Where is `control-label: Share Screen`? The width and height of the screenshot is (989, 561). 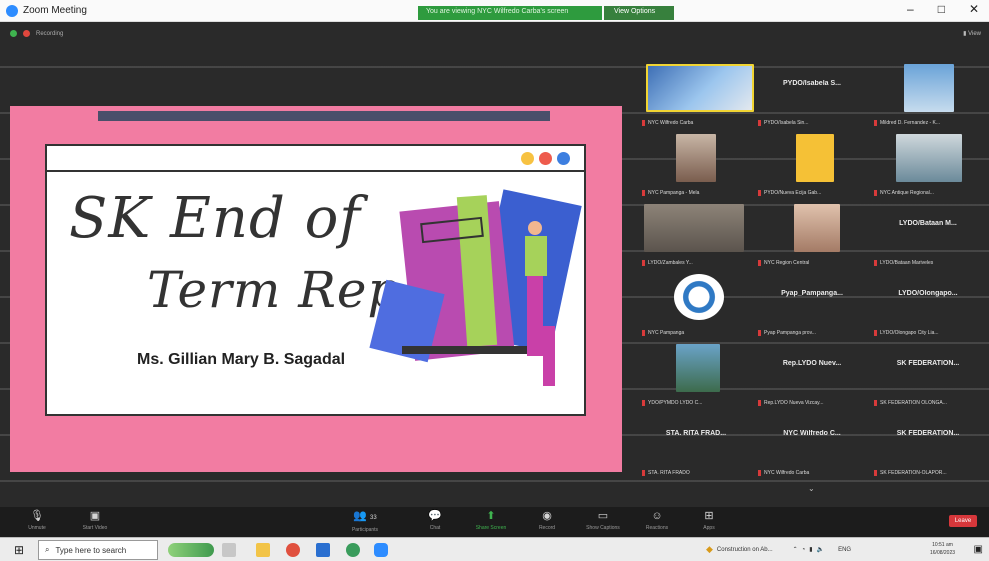 control-label: Share Screen is located at coordinates (491, 528).